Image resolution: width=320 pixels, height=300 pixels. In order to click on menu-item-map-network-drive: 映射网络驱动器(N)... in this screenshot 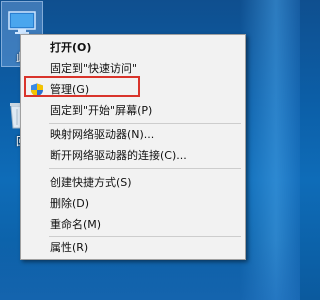, I will do `click(133, 135)`.